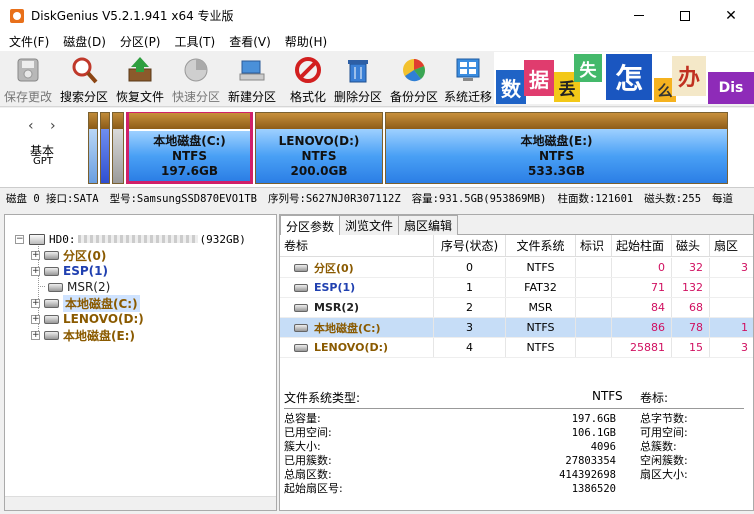  What do you see at coordinates (590, 461) in the screenshot?
I see `detail-value: 27803354` at bounding box center [590, 461].